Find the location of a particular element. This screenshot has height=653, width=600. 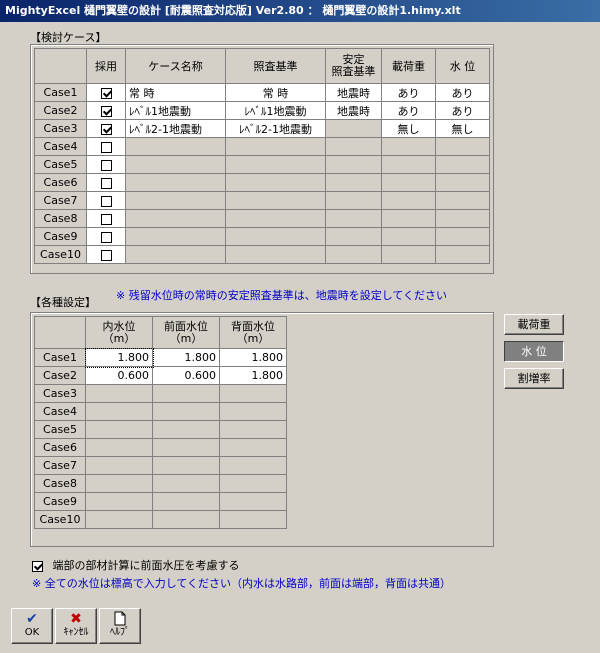

case-name-cell: ﾚﾍﾞﾙ2-1地震動 is located at coordinates (175, 128).